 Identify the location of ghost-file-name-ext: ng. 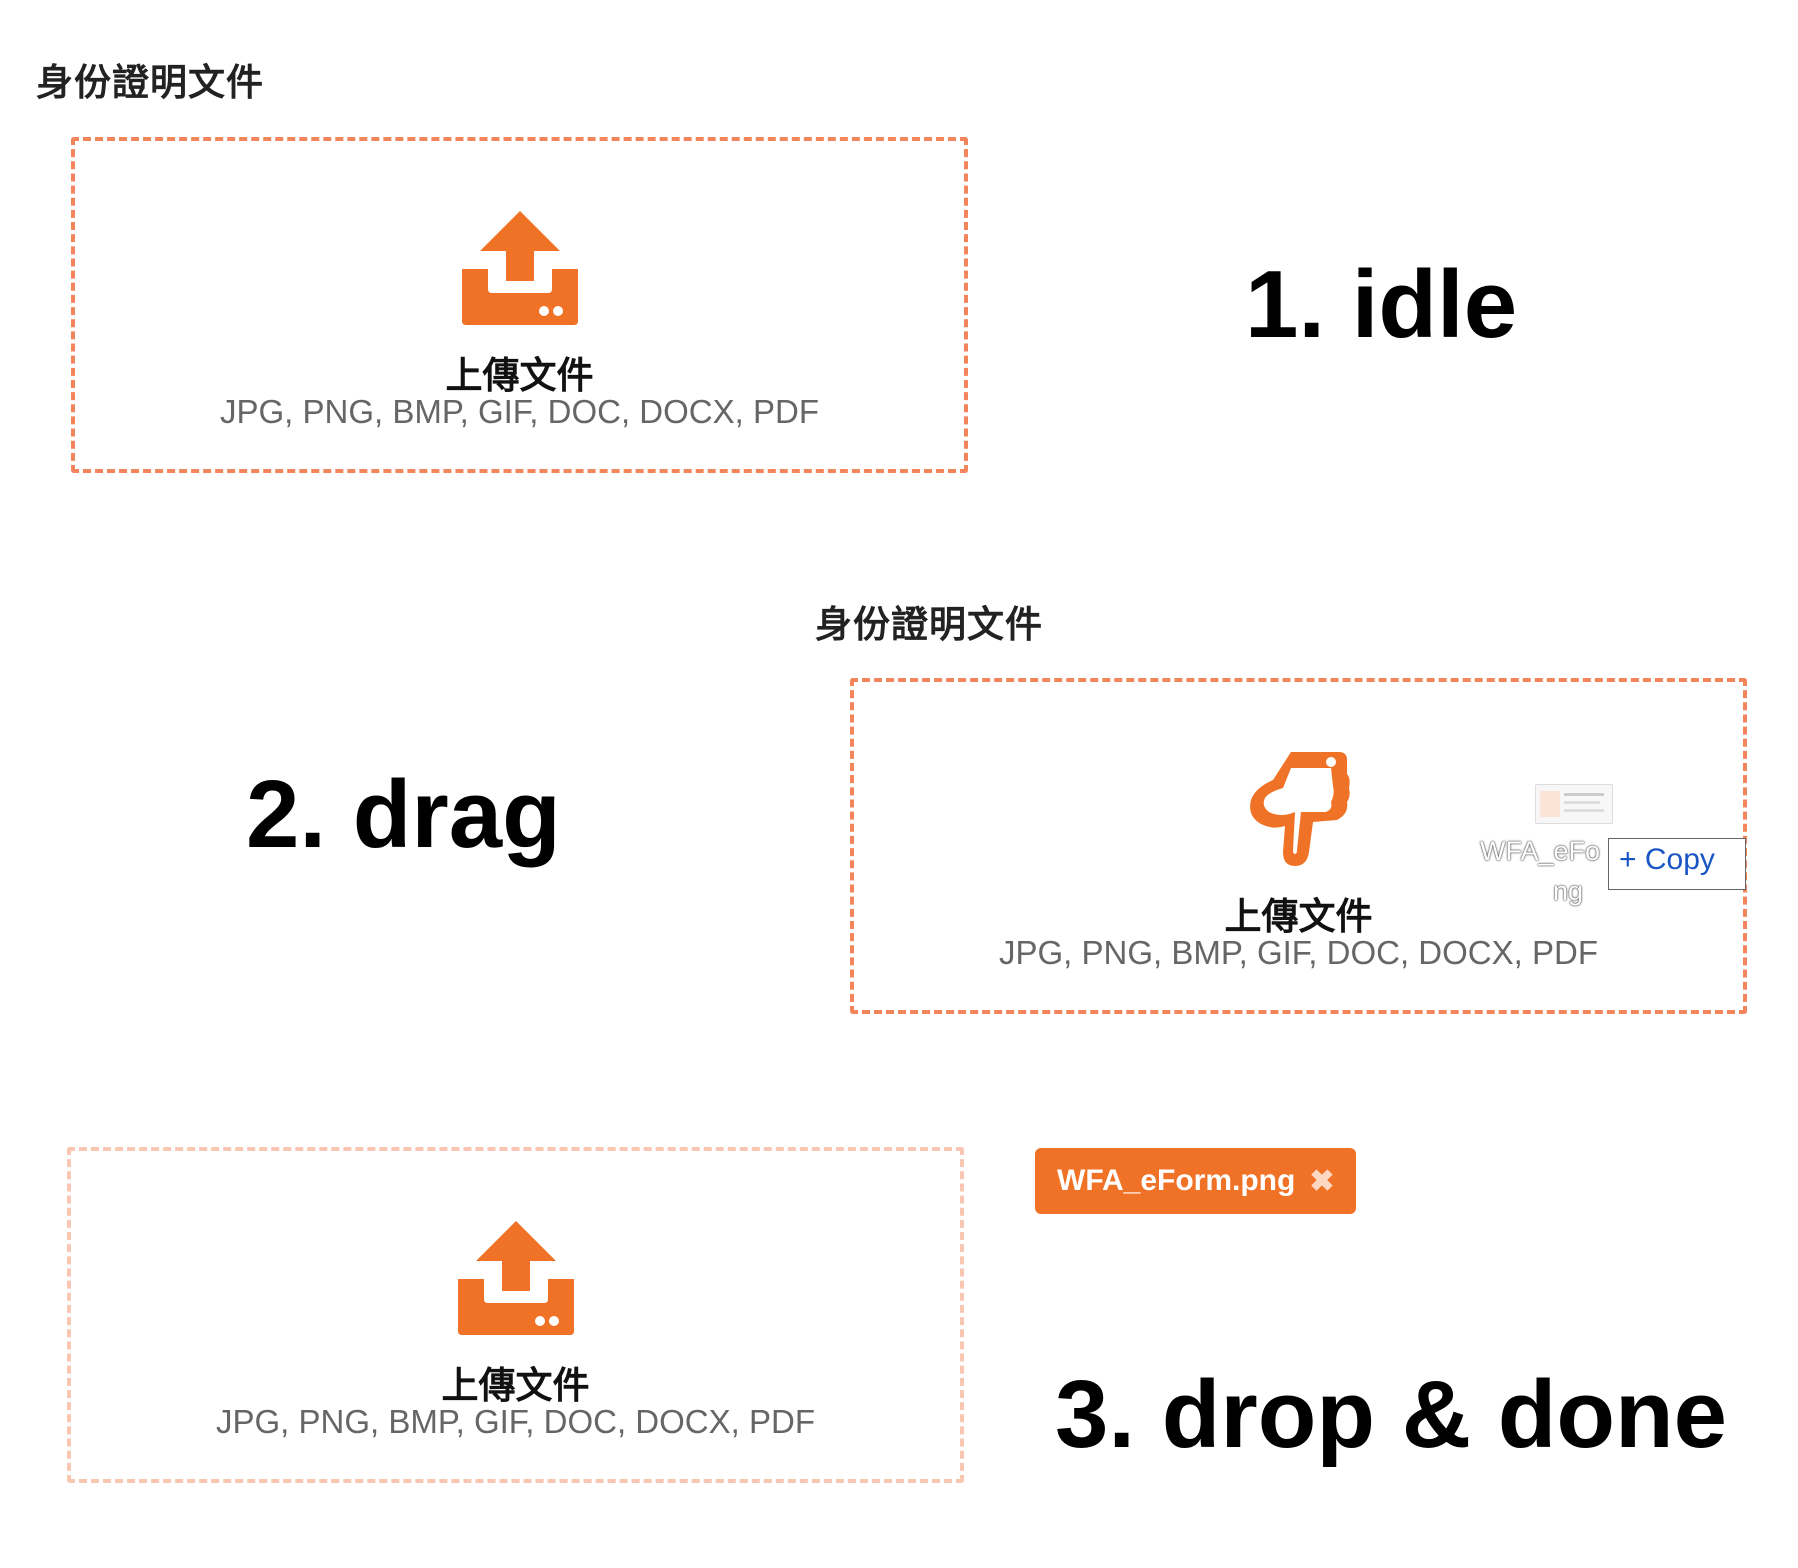
(1568, 891).